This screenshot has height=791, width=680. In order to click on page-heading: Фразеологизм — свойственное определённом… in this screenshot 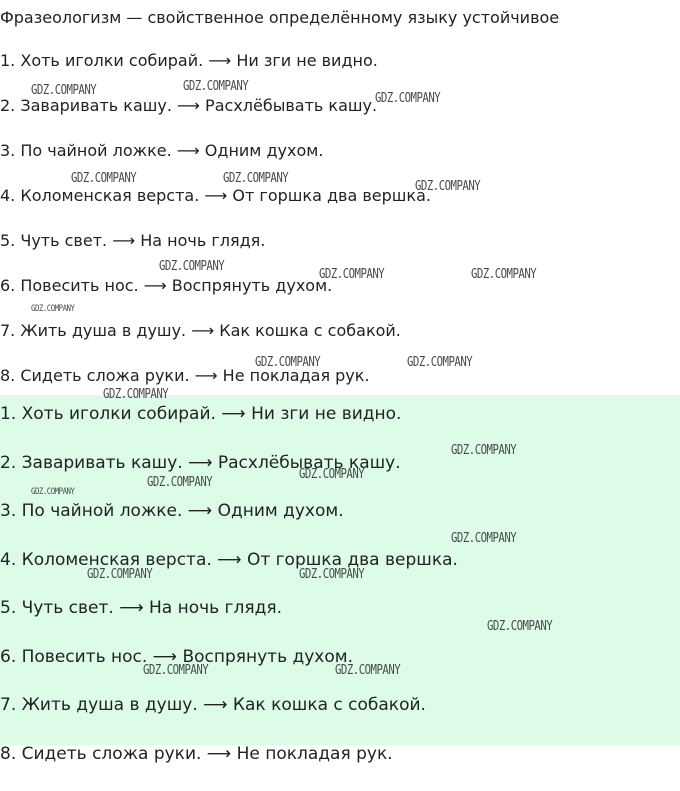, I will do `click(279, 18)`.